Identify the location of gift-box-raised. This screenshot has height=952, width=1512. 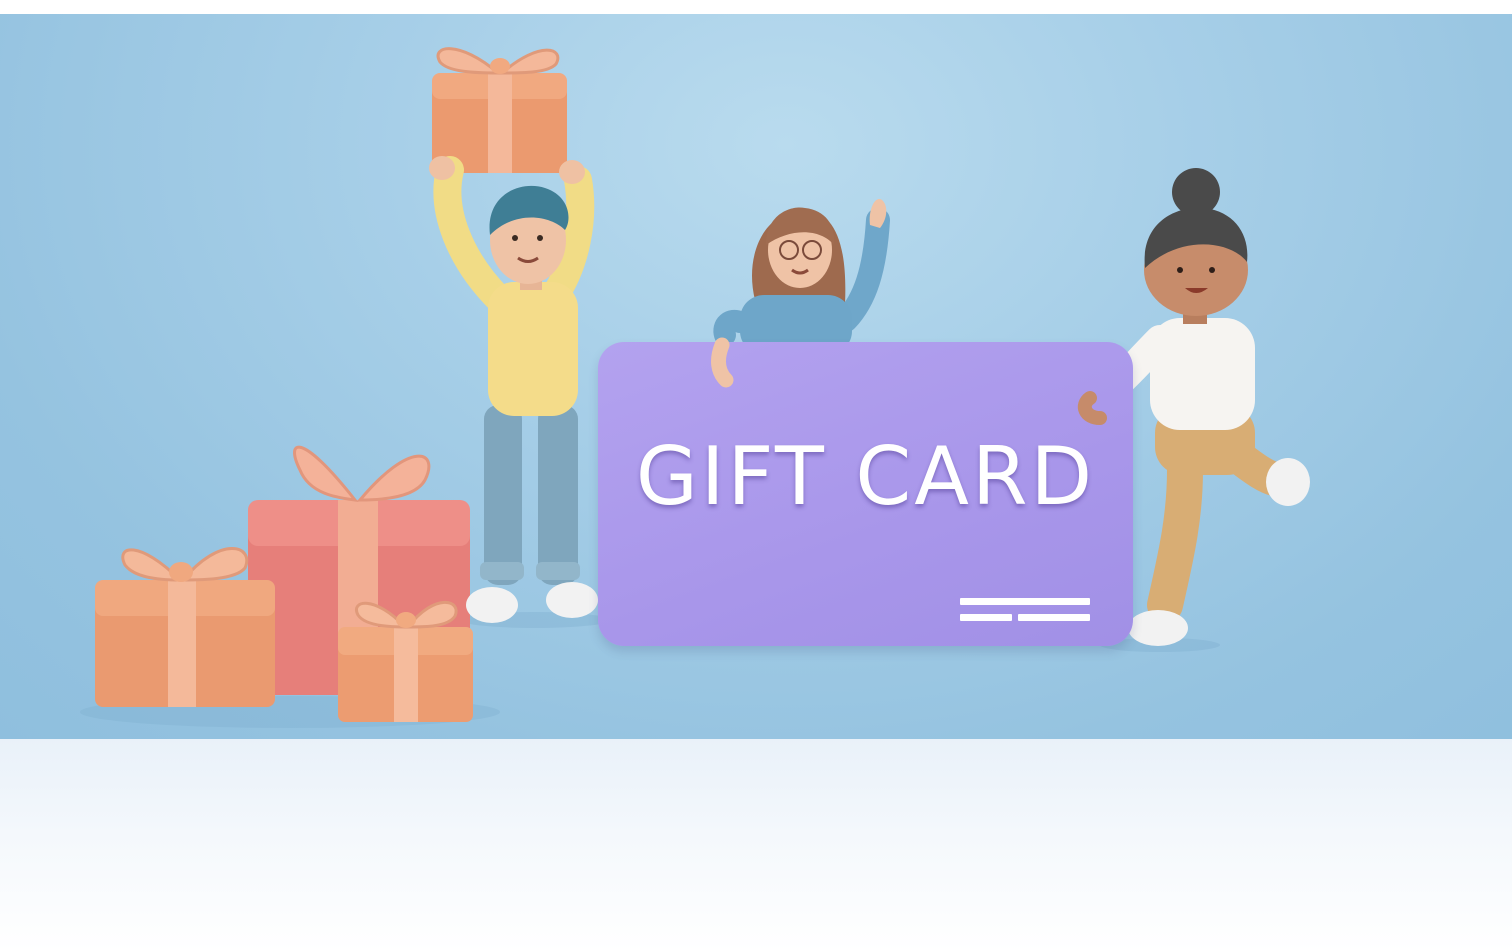
(499, 110).